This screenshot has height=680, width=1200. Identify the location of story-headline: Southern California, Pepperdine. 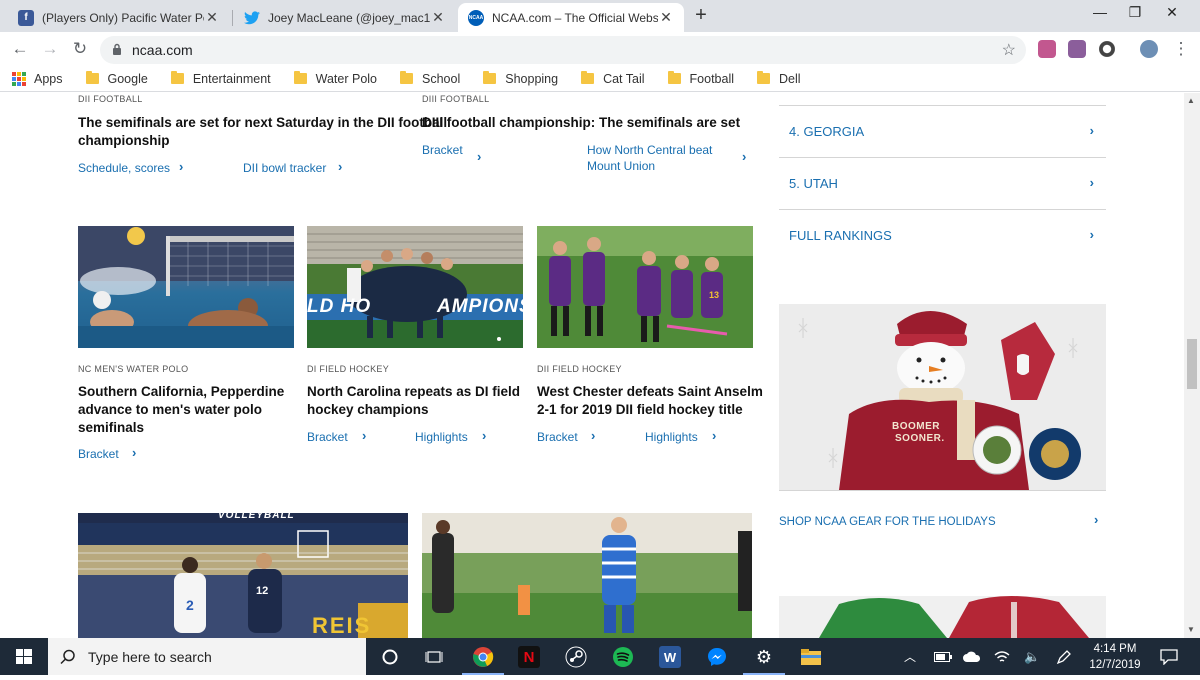
(181, 392).